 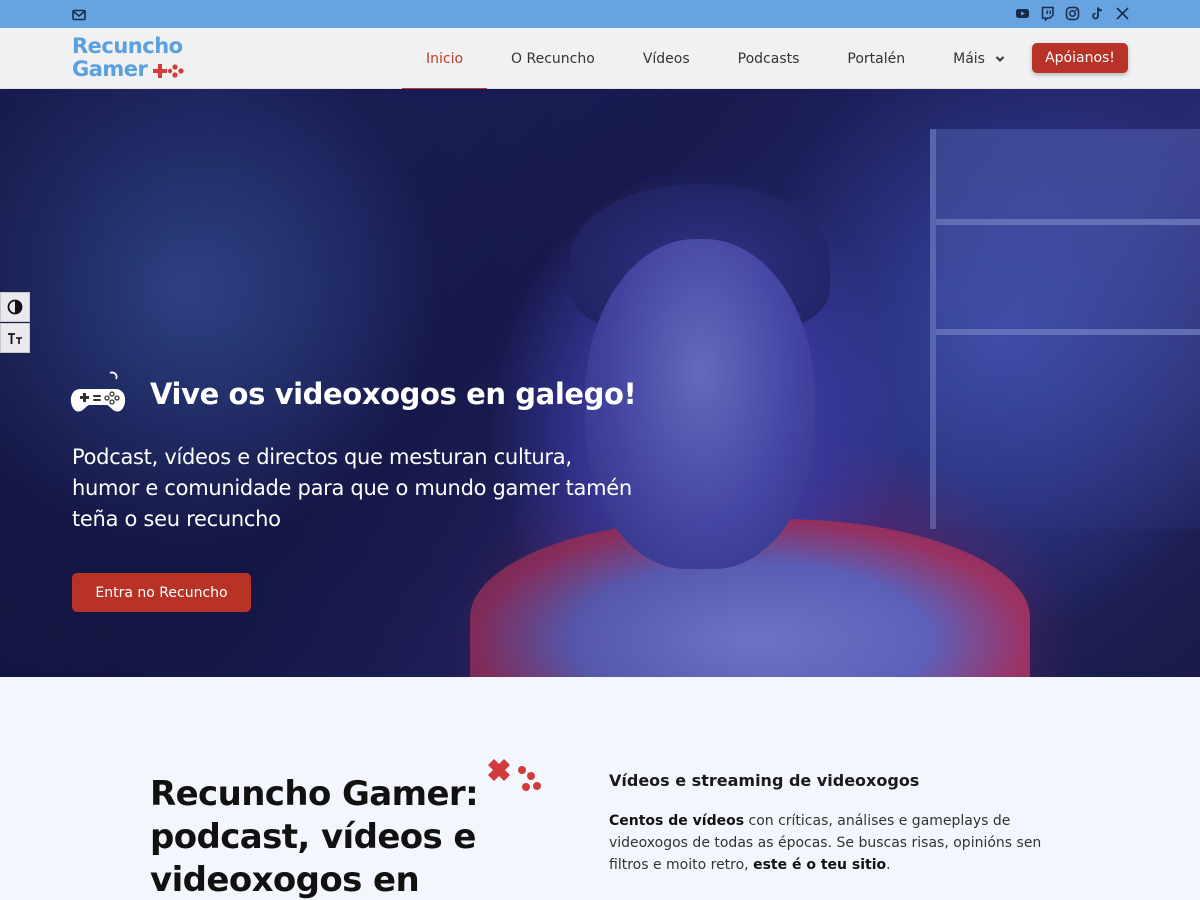 What do you see at coordinates (1122, 13) in the screenshot?
I see `x-icon` at bounding box center [1122, 13].